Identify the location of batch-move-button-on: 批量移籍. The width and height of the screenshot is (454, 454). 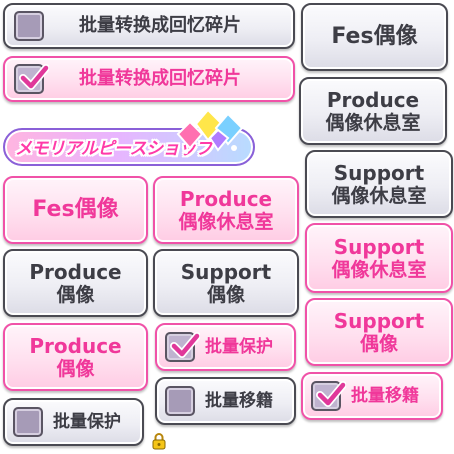
(372, 396).